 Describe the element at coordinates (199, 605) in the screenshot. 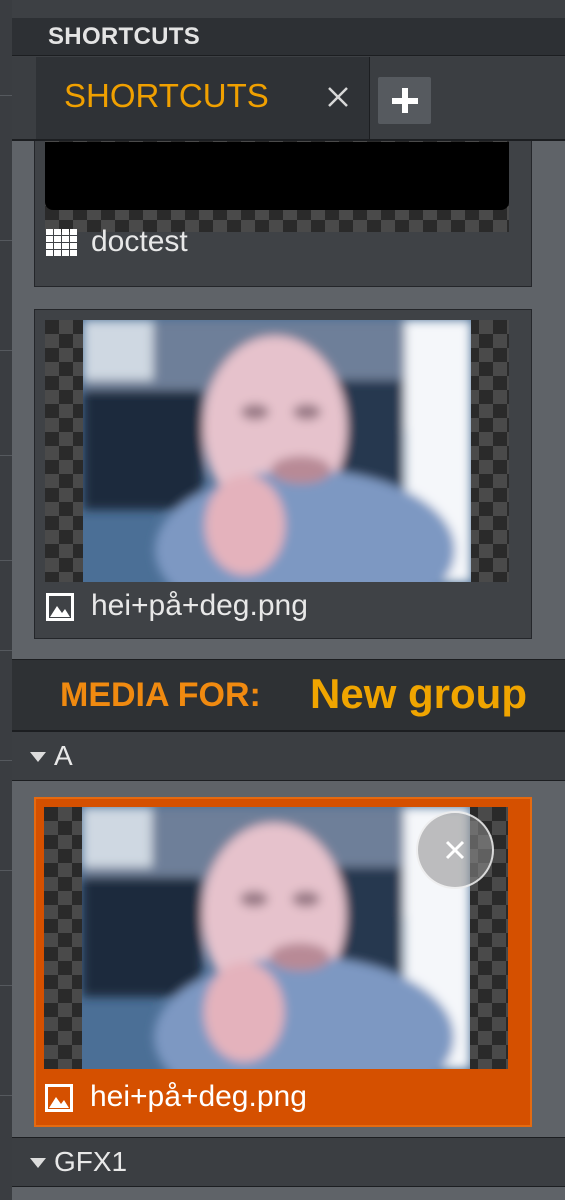

I see `shortcut-label: hei+på+deg.png` at that location.